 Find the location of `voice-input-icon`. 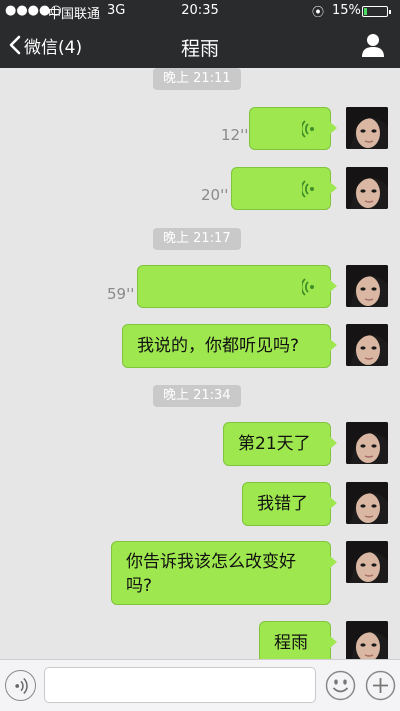

voice-input-icon is located at coordinates (20, 685).